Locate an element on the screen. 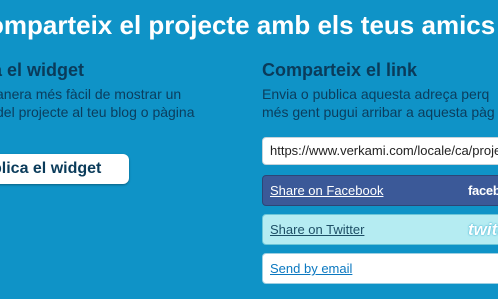  share-on-twitter-button: Share on Twitter twitter is located at coordinates (380, 229).